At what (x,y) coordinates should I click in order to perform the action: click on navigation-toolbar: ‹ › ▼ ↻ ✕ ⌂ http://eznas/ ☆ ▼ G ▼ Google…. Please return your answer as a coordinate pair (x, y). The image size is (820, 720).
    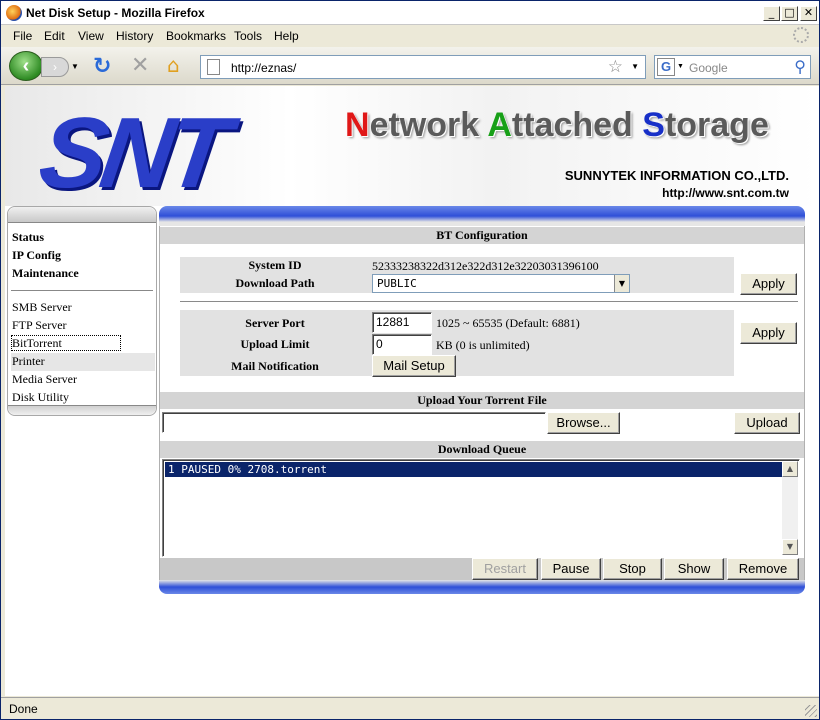
    Looking at the image, I should click on (410, 66).